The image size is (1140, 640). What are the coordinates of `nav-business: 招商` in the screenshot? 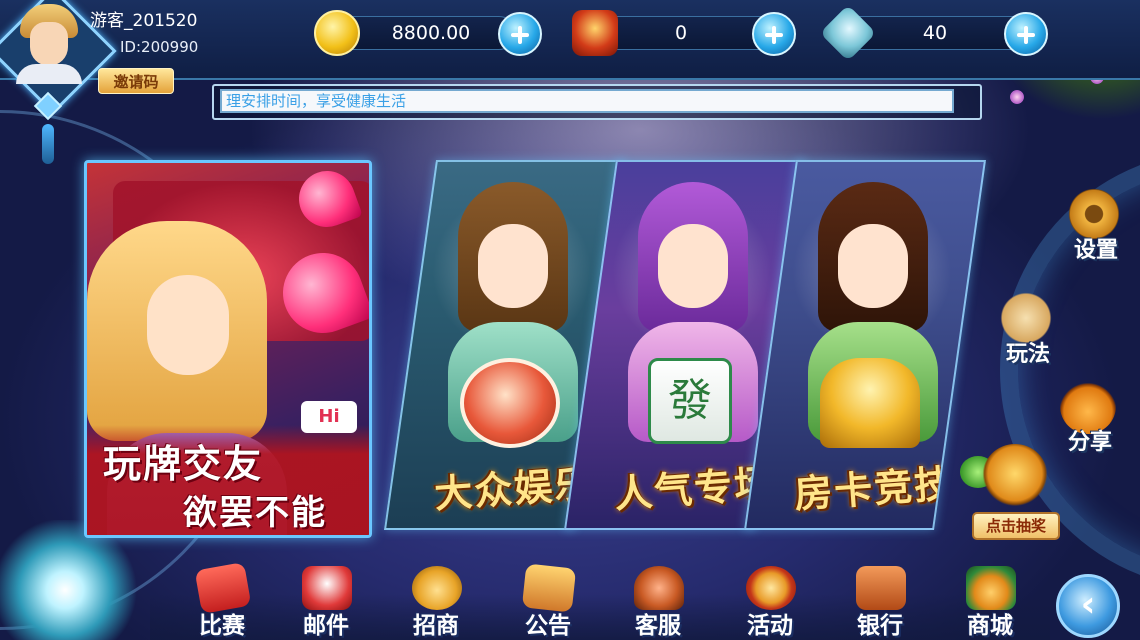 It's located at (436, 603).